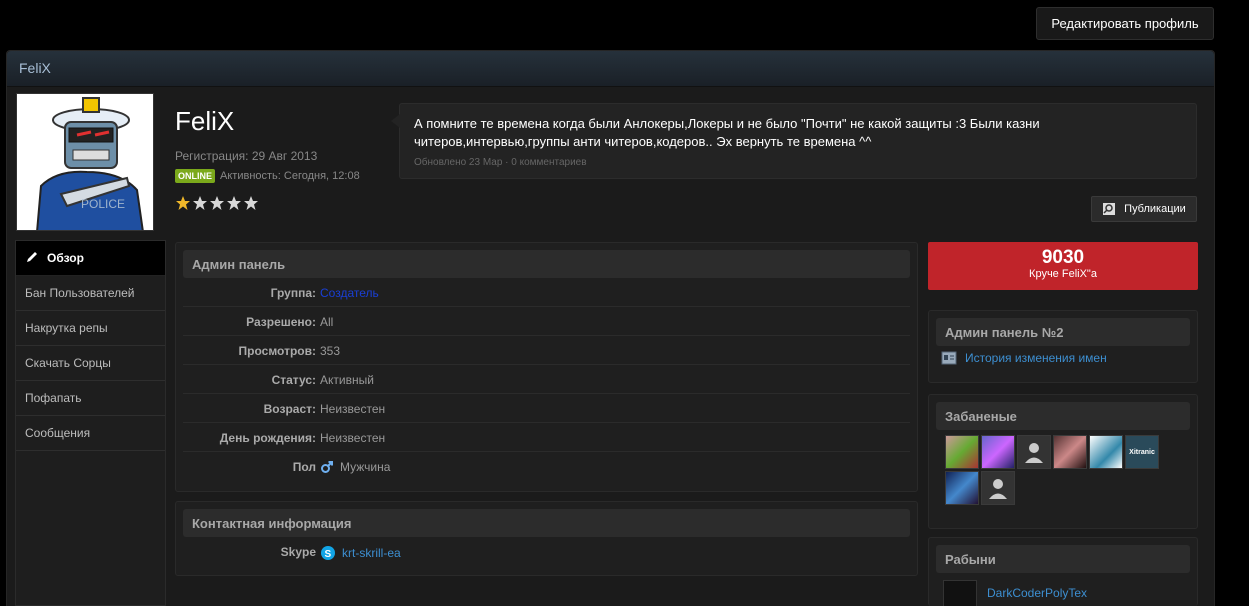  I want to click on profile-name: FeliX, so click(205, 121).